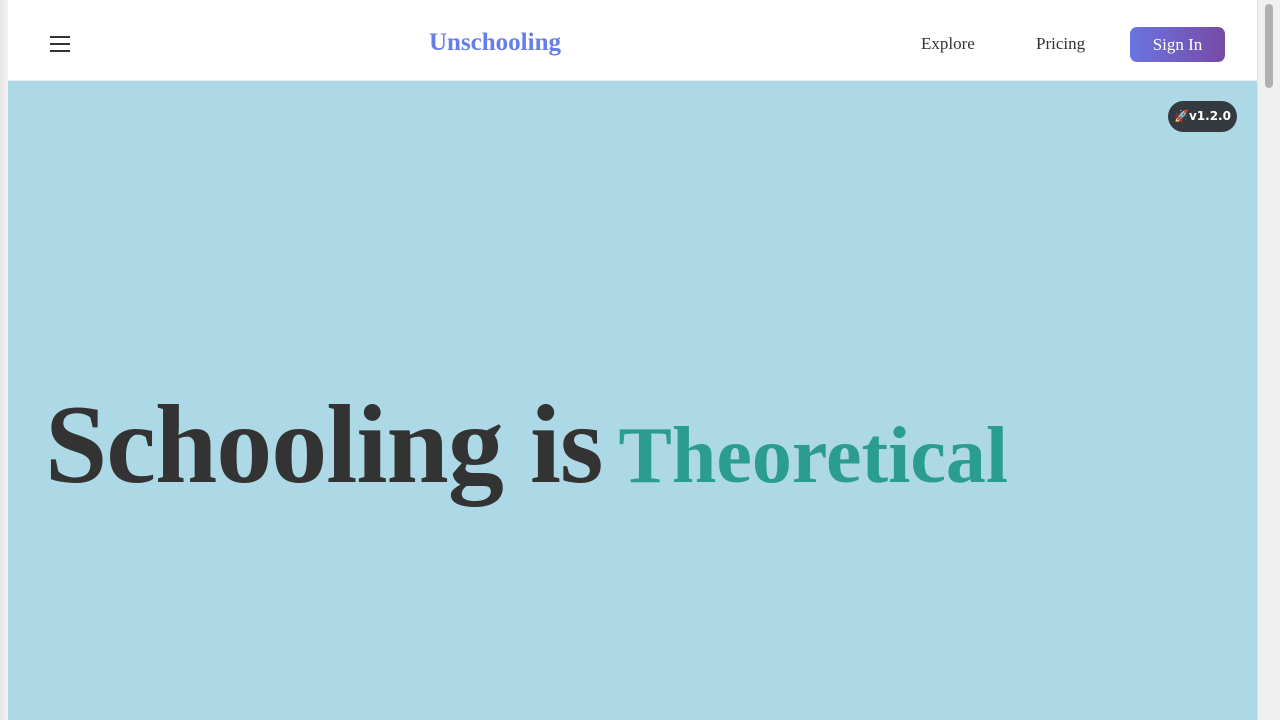 The image size is (1280, 720). What do you see at coordinates (1177, 44) in the screenshot?
I see `sign-in-button: Sign In` at bounding box center [1177, 44].